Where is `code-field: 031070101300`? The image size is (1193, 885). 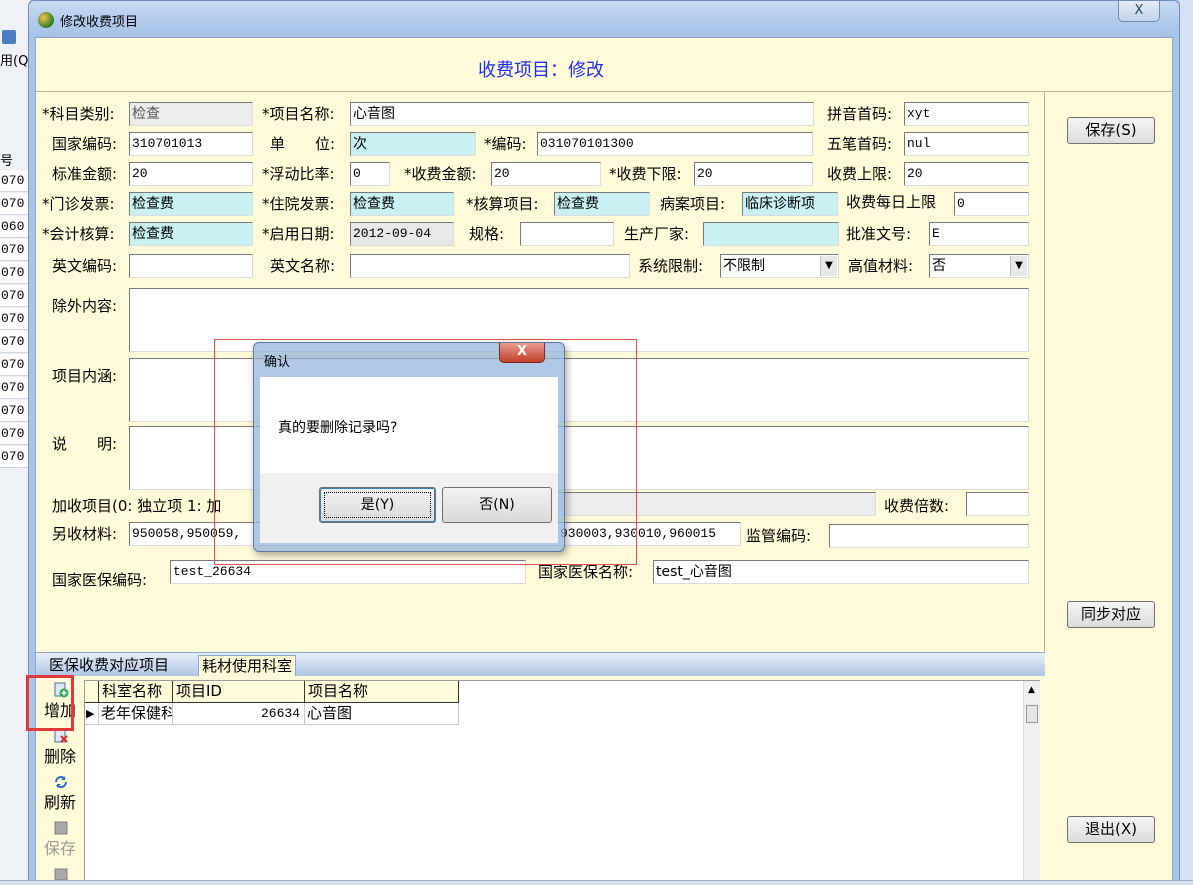 code-field: 031070101300 is located at coordinates (675, 144).